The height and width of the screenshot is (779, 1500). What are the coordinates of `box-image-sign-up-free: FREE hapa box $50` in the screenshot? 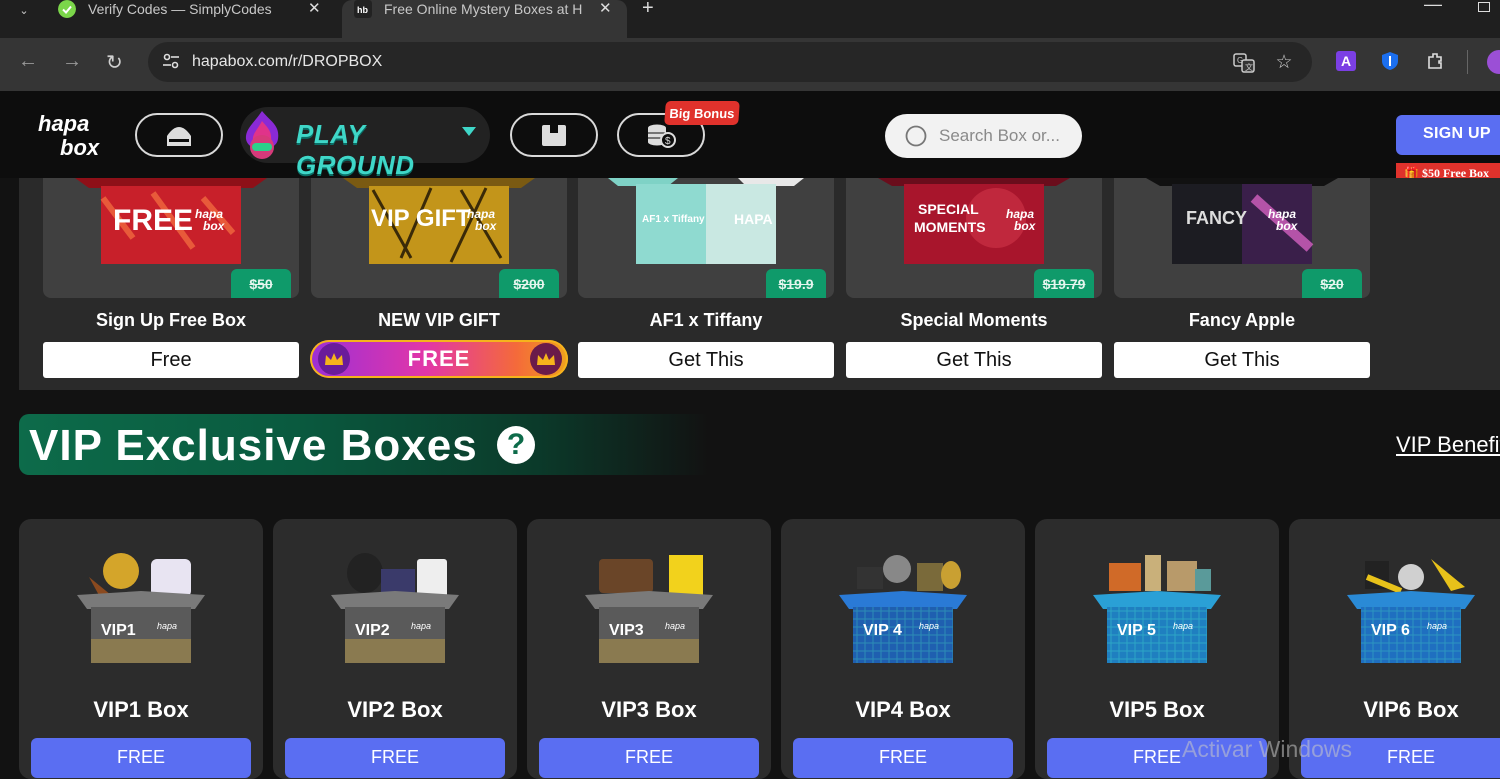 It's located at (171, 238).